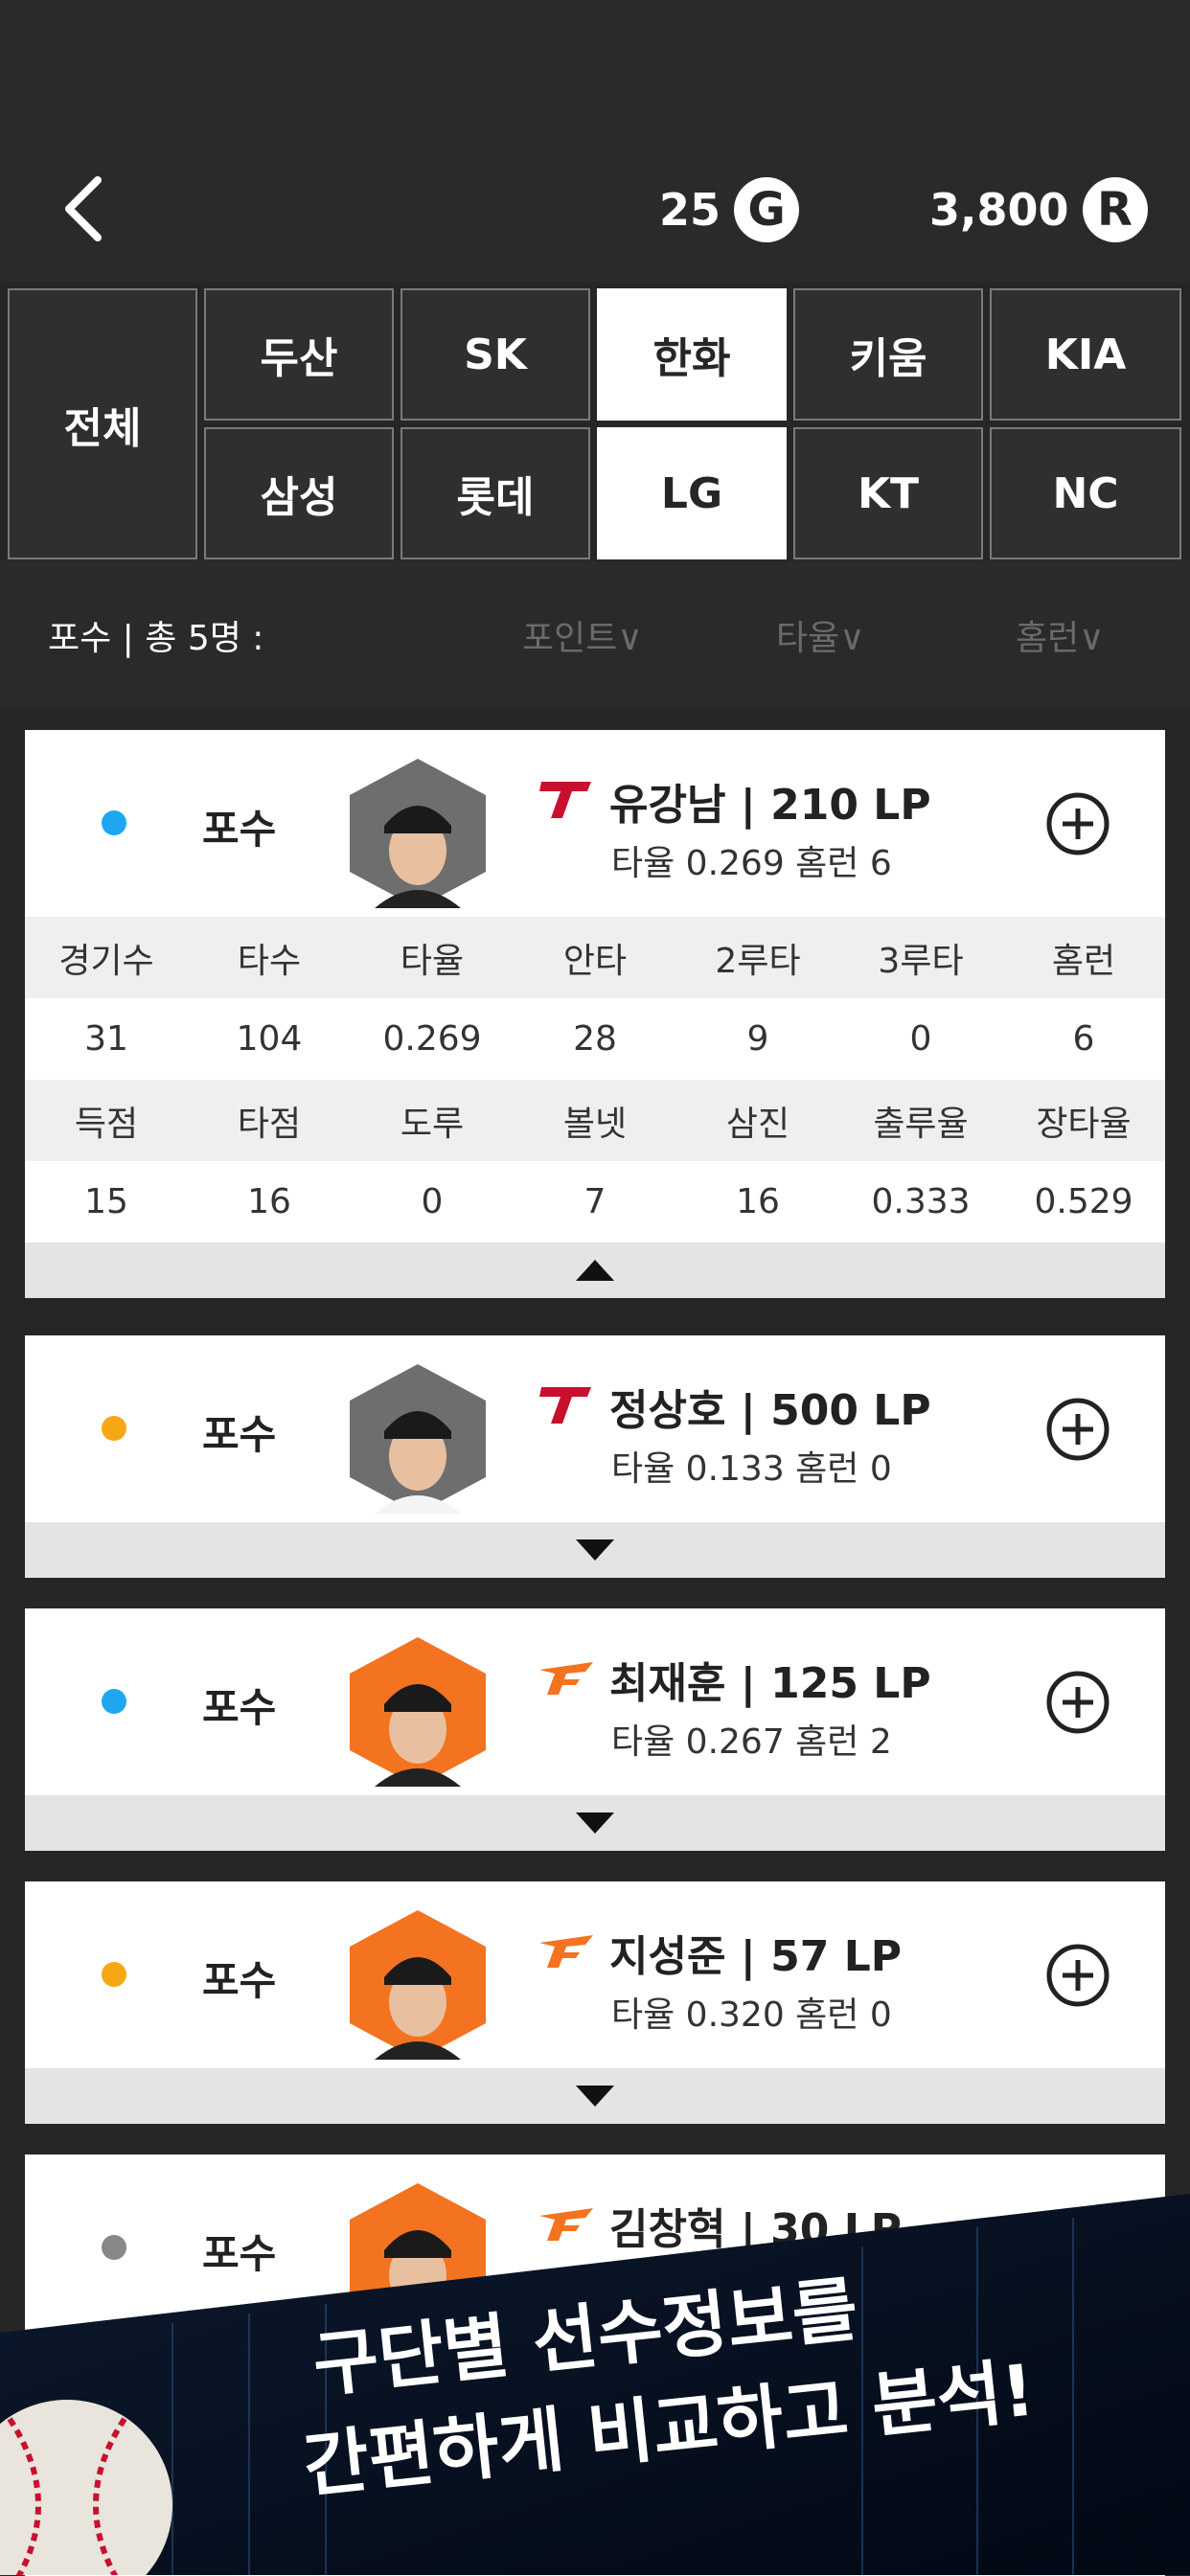  What do you see at coordinates (583, 635) in the screenshot?
I see `sort-point-button: 포인트∨` at bounding box center [583, 635].